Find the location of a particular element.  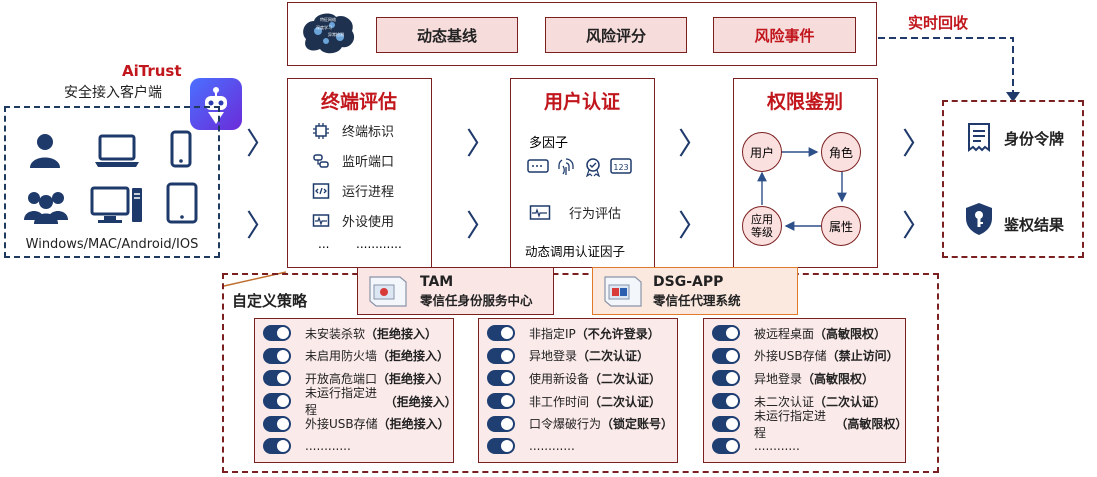

user-auth-panel: 用户认证 多因子 123 行为评估 动态调用认证因子 is located at coordinates (582, 173).